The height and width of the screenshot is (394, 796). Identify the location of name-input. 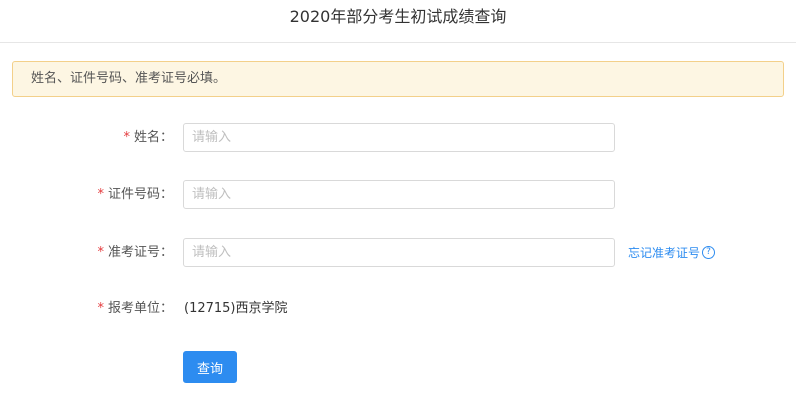
(399, 137).